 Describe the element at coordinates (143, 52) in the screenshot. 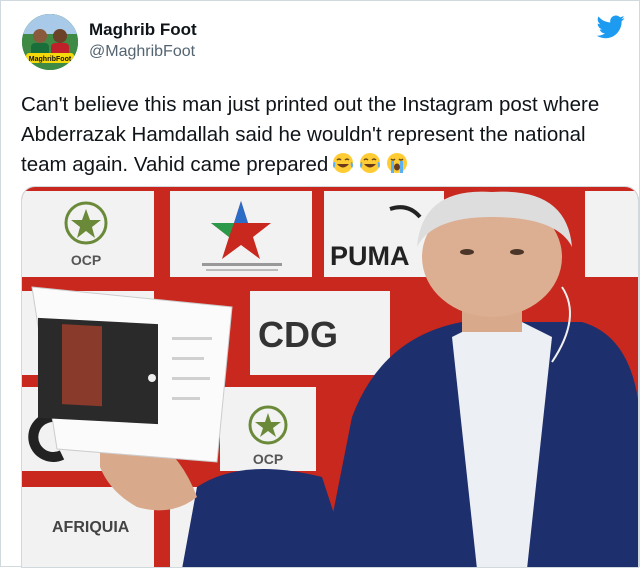

I see `author-handle: @MaghribFoot` at that location.